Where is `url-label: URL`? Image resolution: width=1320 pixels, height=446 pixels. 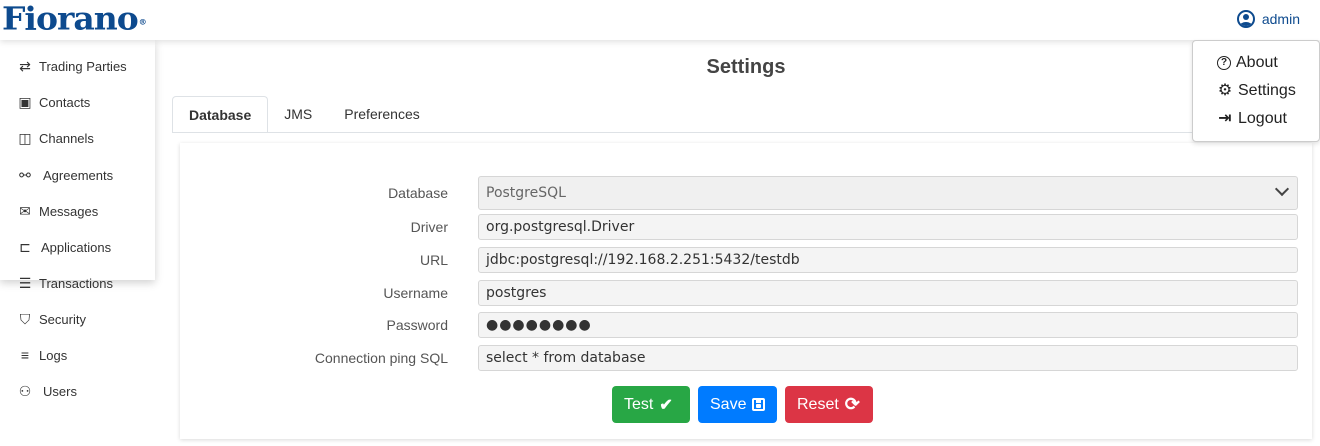 url-label: URL is located at coordinates (433, 260).